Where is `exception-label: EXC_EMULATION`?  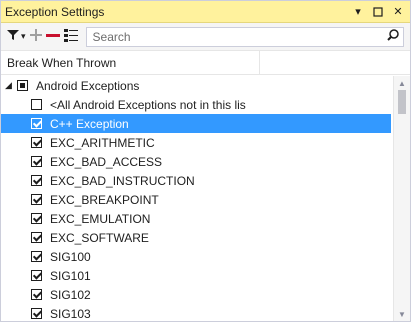
exception-label: EXC_EMULATION is located at coordinates (100, 218).